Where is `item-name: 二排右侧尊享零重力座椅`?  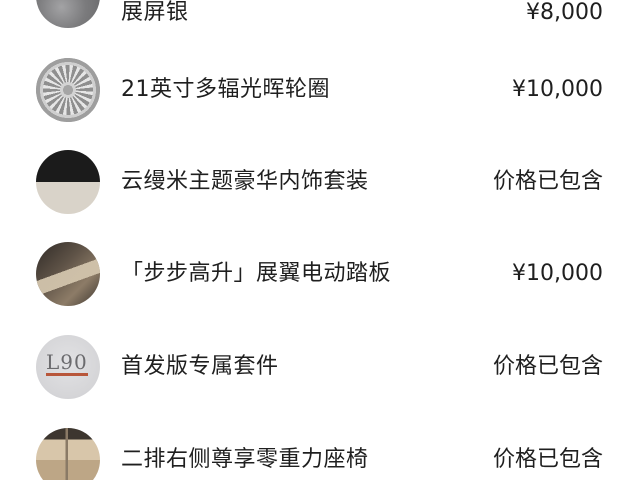
item-name: 二排右侧尊享零重力座椅 is located at coordinates (245, 459).